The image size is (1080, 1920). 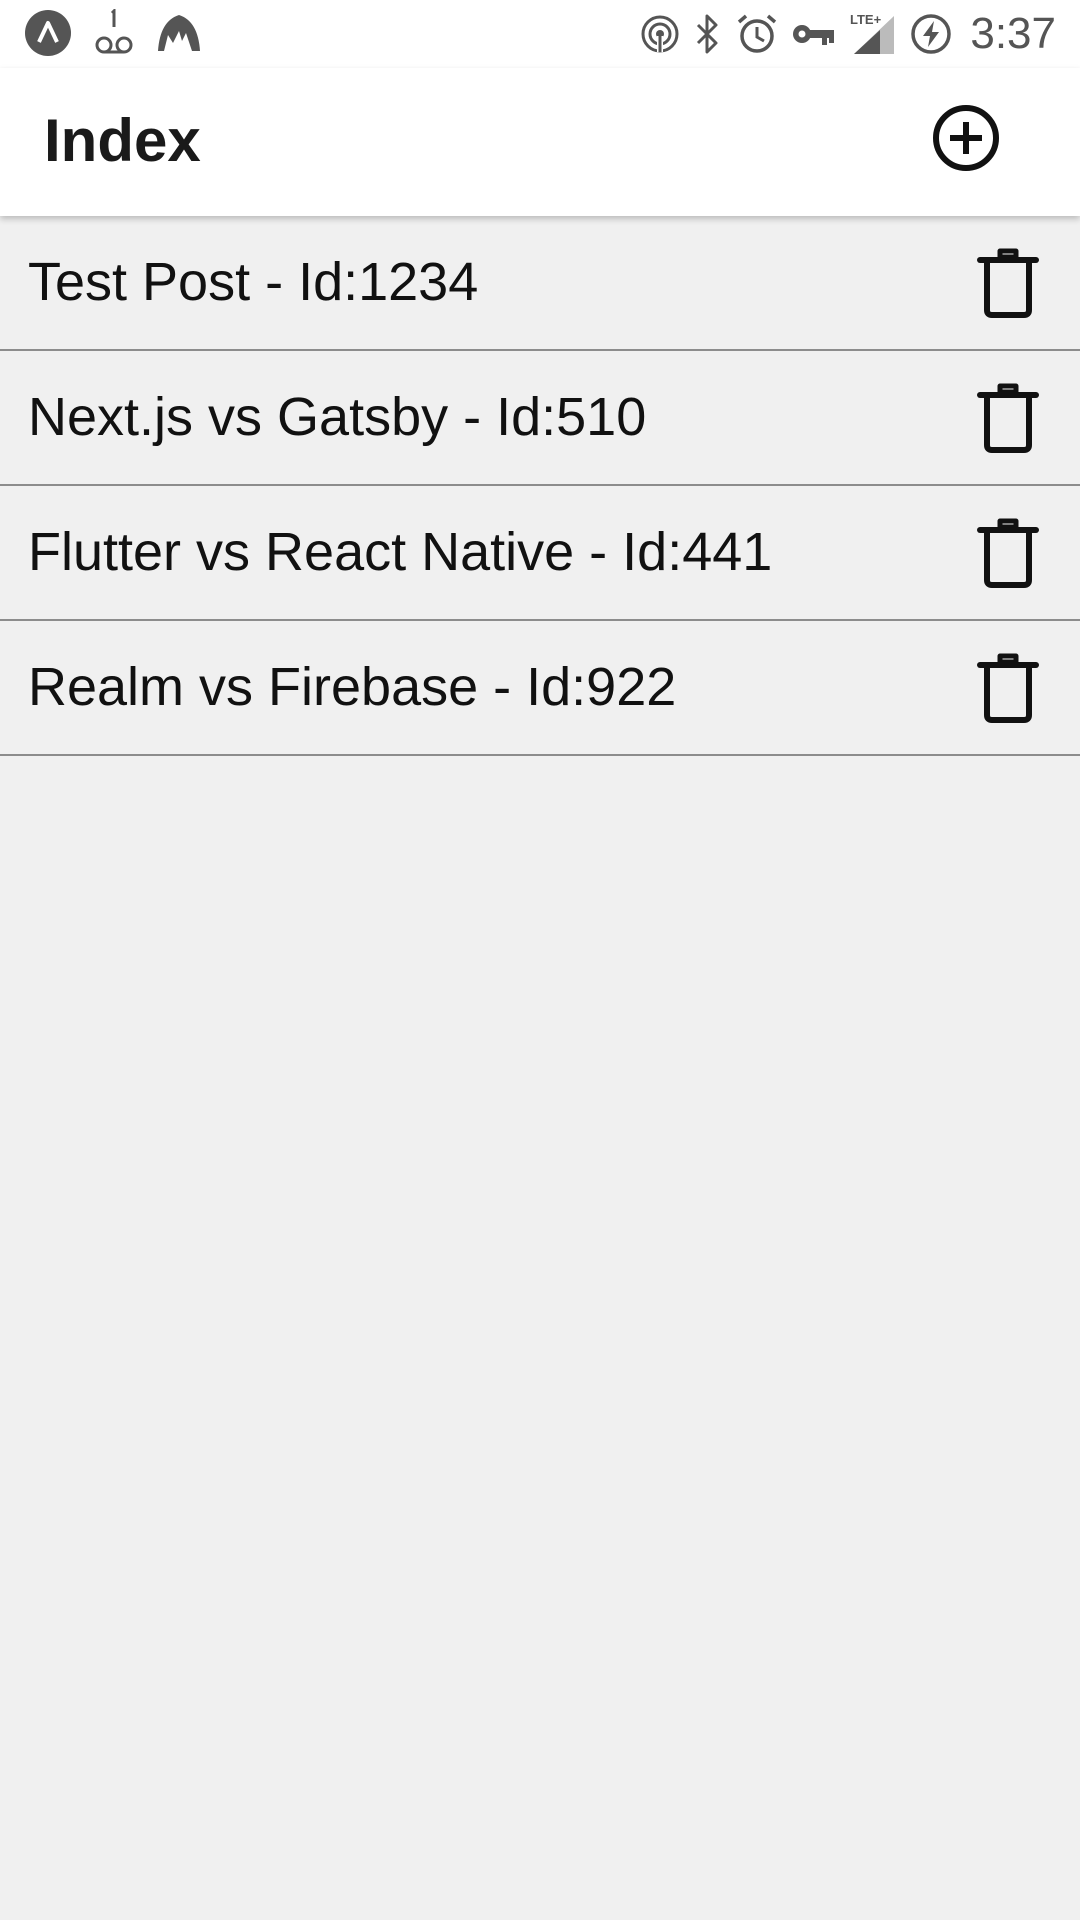 What do you see at coordinates (660, 34) in the screenshot?
I see `hotspot-icon` at bounding box center [660, 34].